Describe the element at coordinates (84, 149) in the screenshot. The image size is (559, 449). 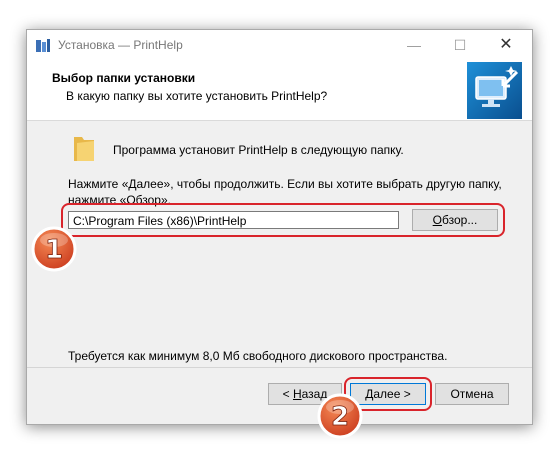
I see `folder-icon` at that location.